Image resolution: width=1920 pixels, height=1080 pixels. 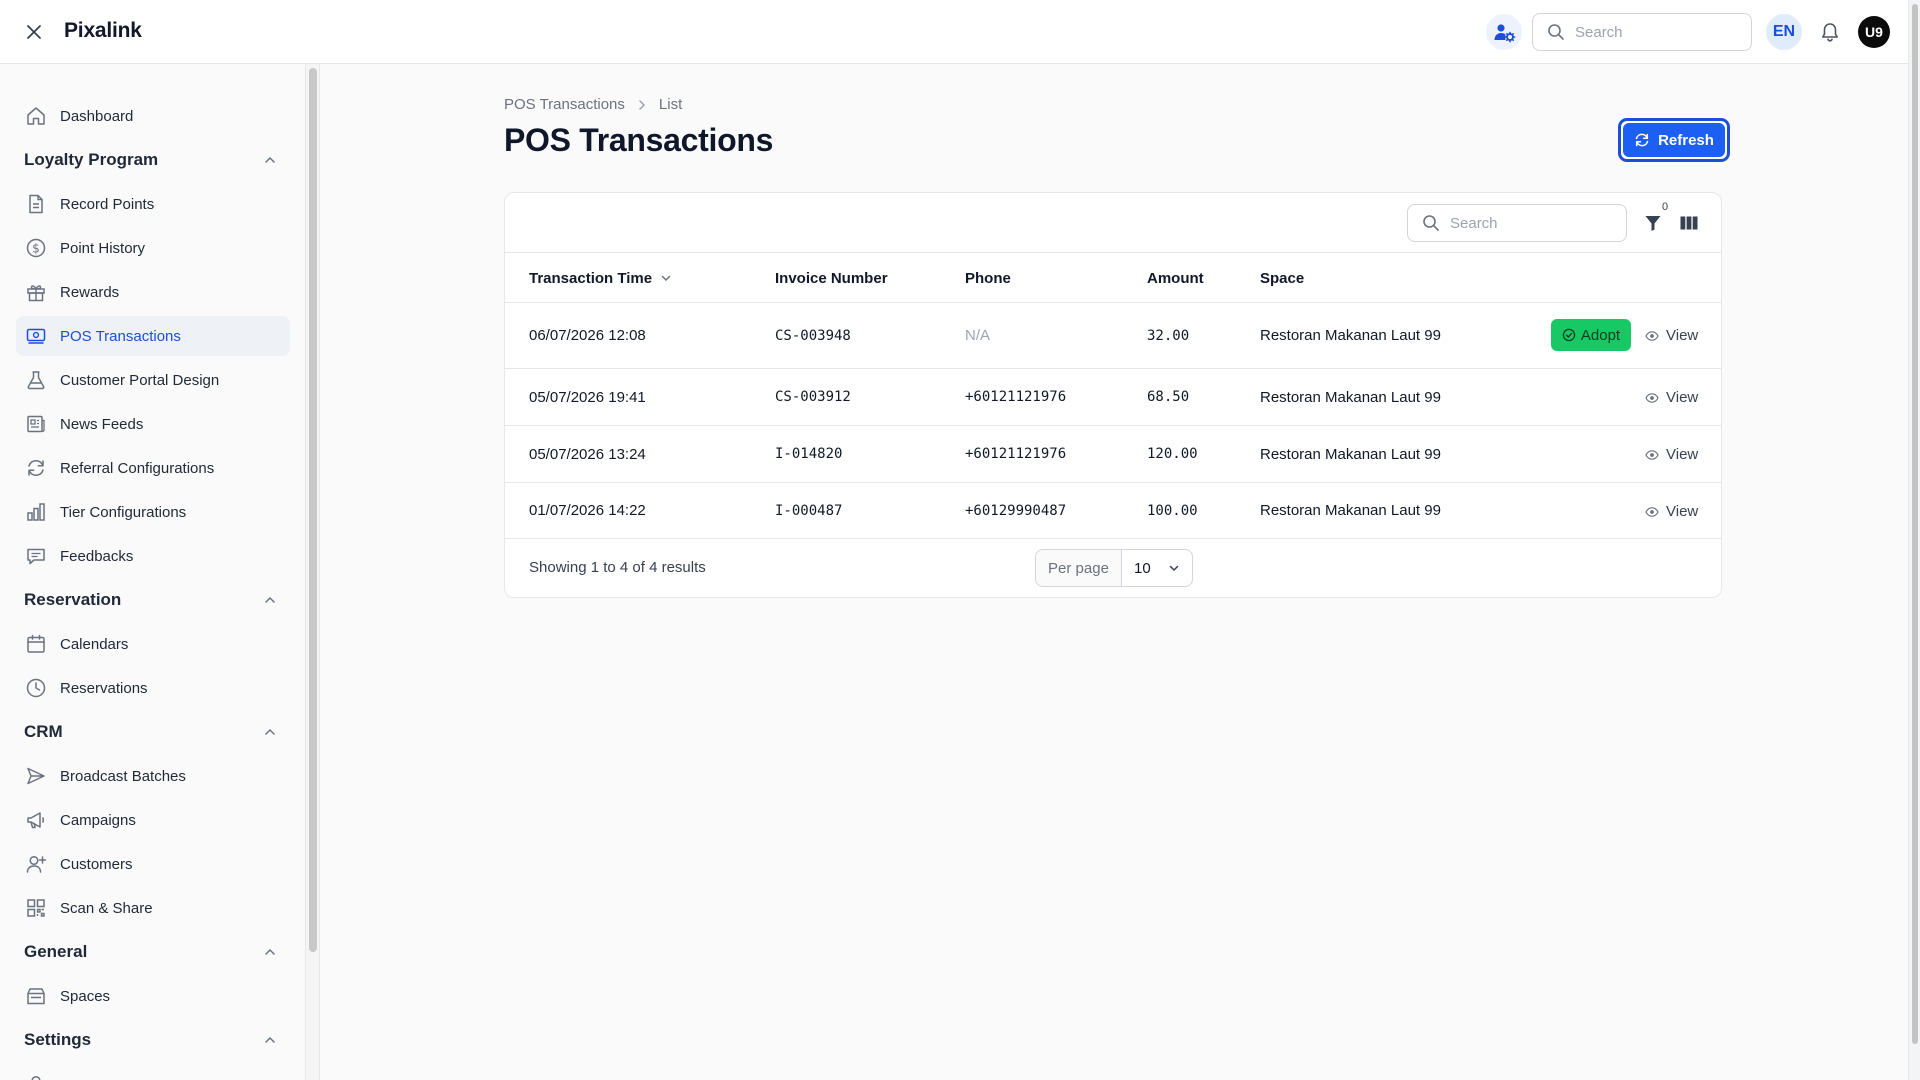 I want to click on cell-amount: 120.00, so click(x=1172, y=454).